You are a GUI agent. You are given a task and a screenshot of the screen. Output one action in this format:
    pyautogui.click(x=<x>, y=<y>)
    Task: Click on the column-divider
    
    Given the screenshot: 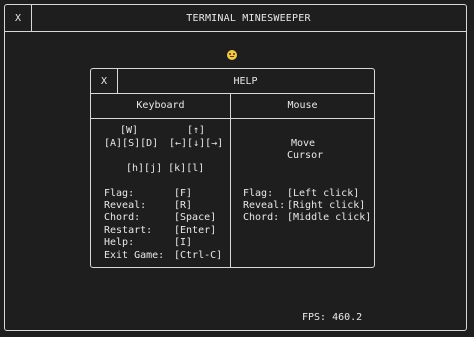 What is the action you would take?
    pyautogui.click(x=230, y=192)
    